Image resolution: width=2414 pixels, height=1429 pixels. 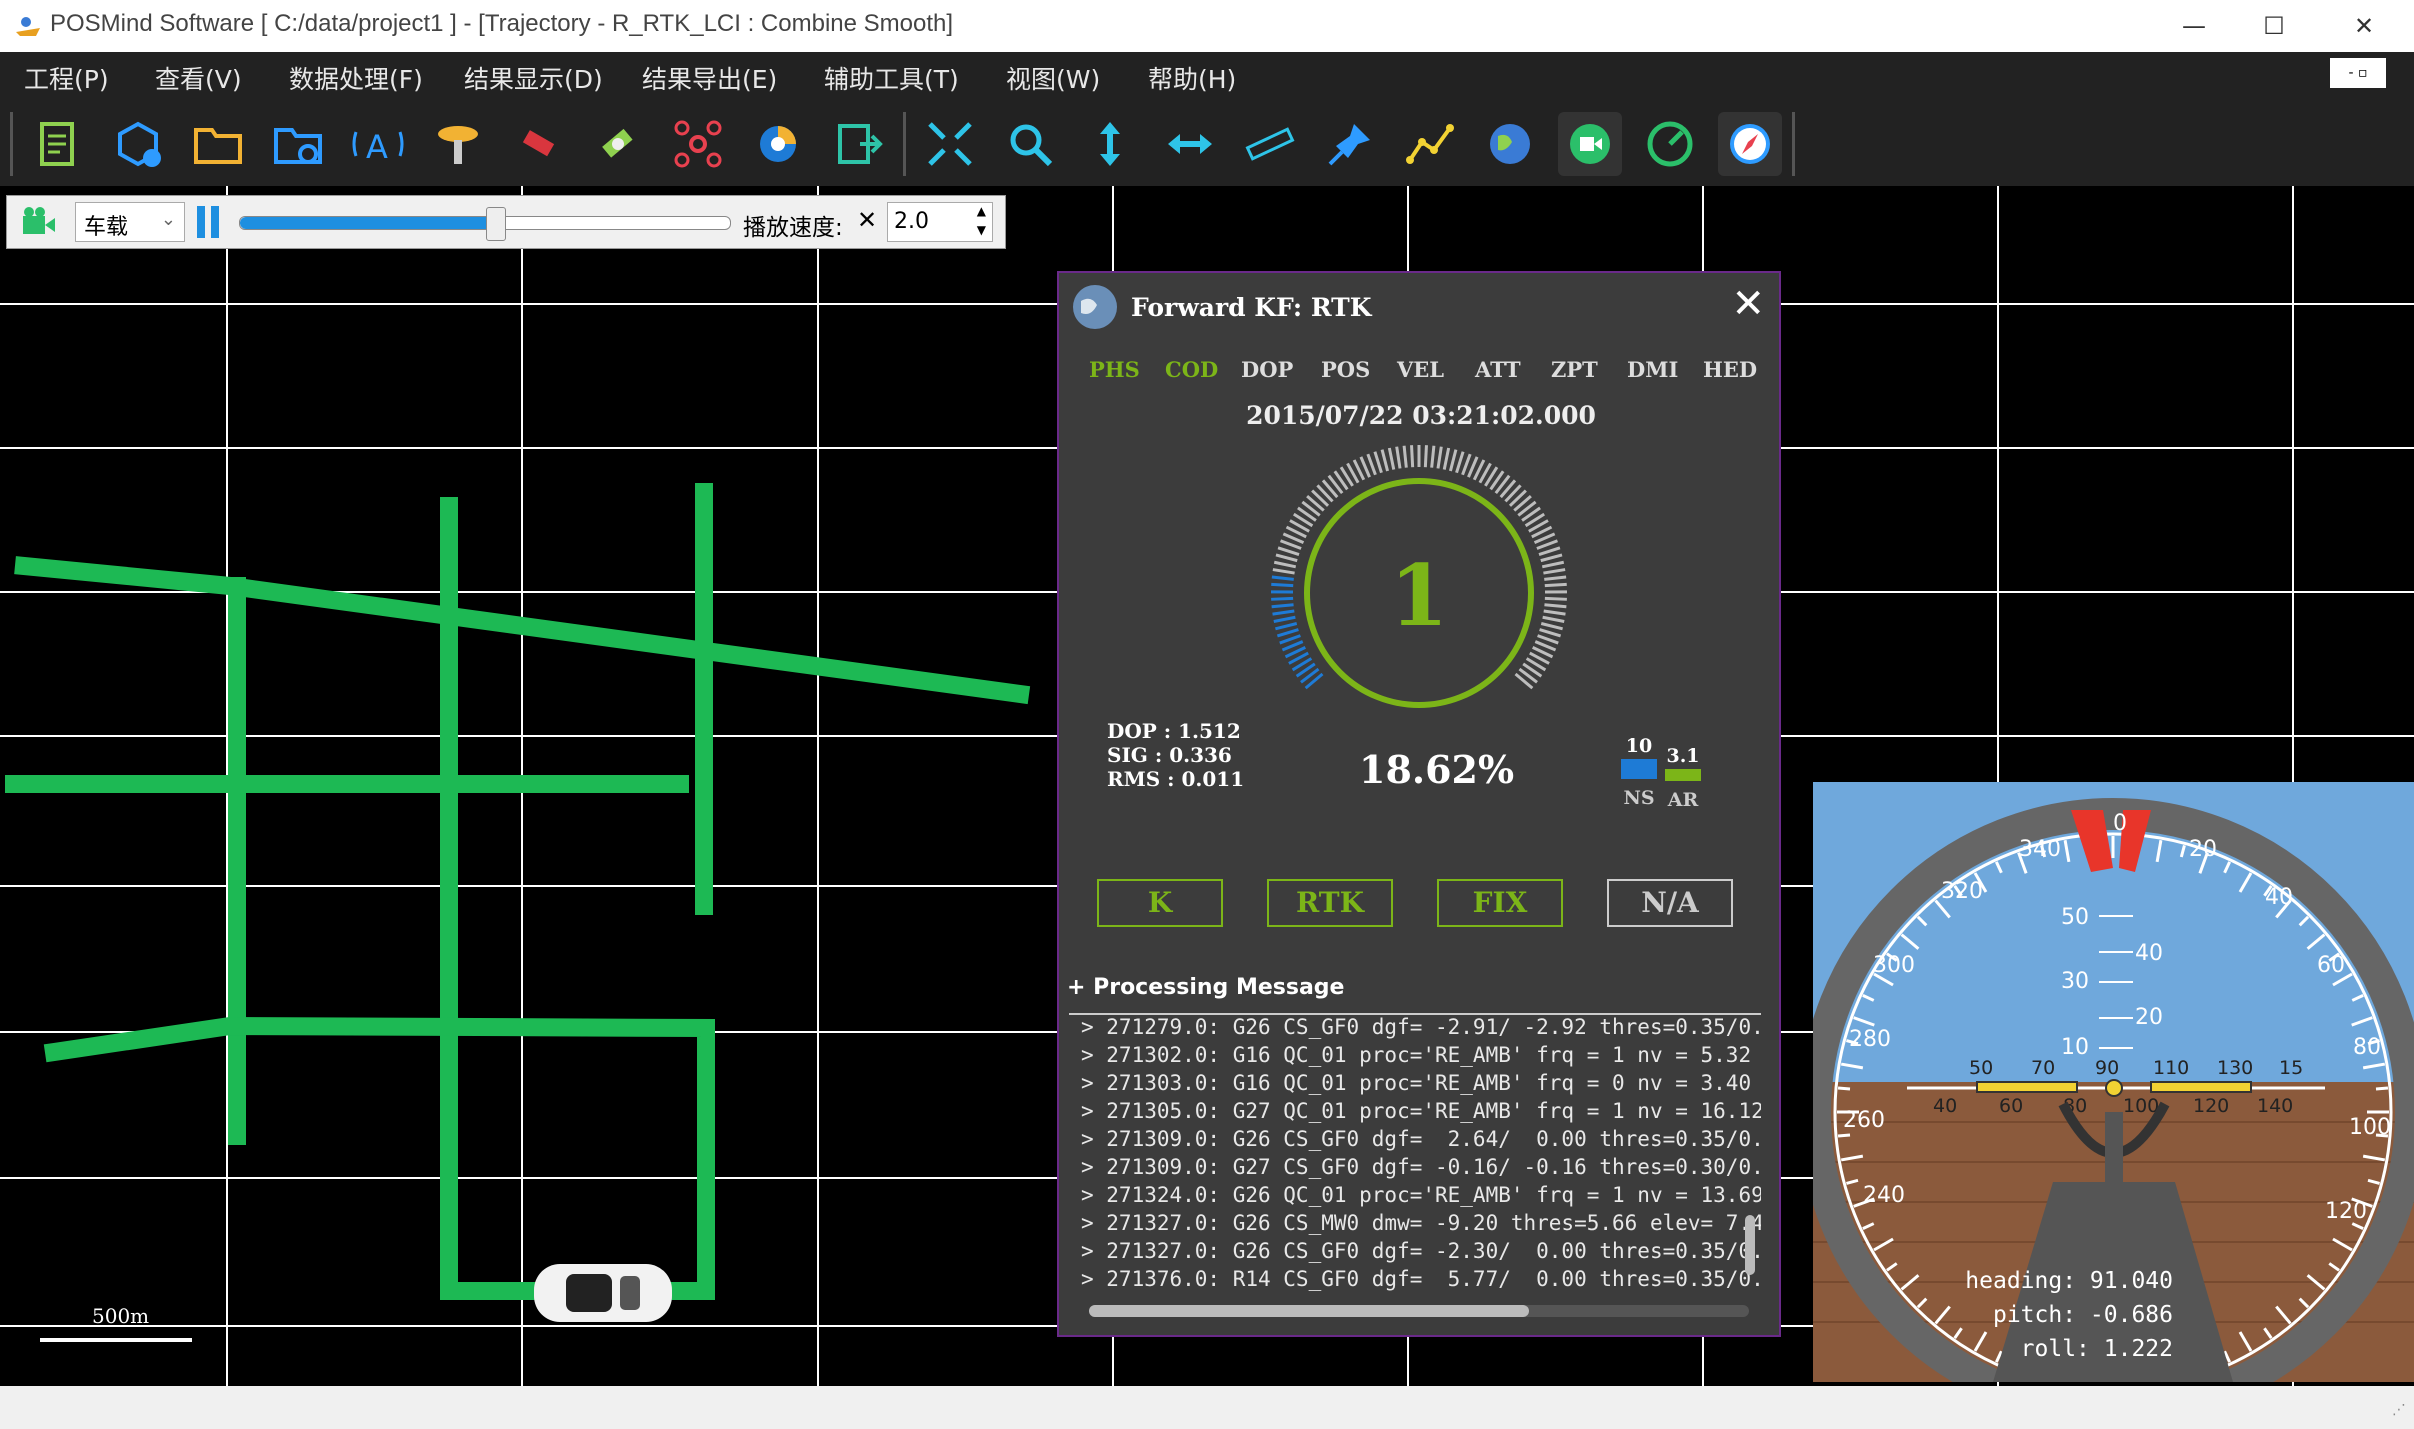 What do you see at coordinates (1114, 369) in the screenshot?
I see `tab-phs: PHS` at bounding box center [1114, 369].